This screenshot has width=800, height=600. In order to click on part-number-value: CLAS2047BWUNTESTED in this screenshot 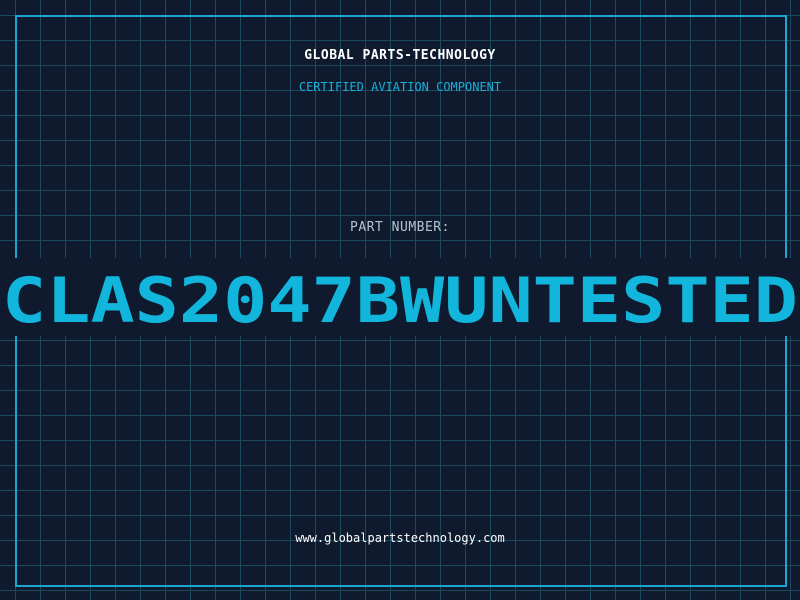, I will do `click(400, 300)`.